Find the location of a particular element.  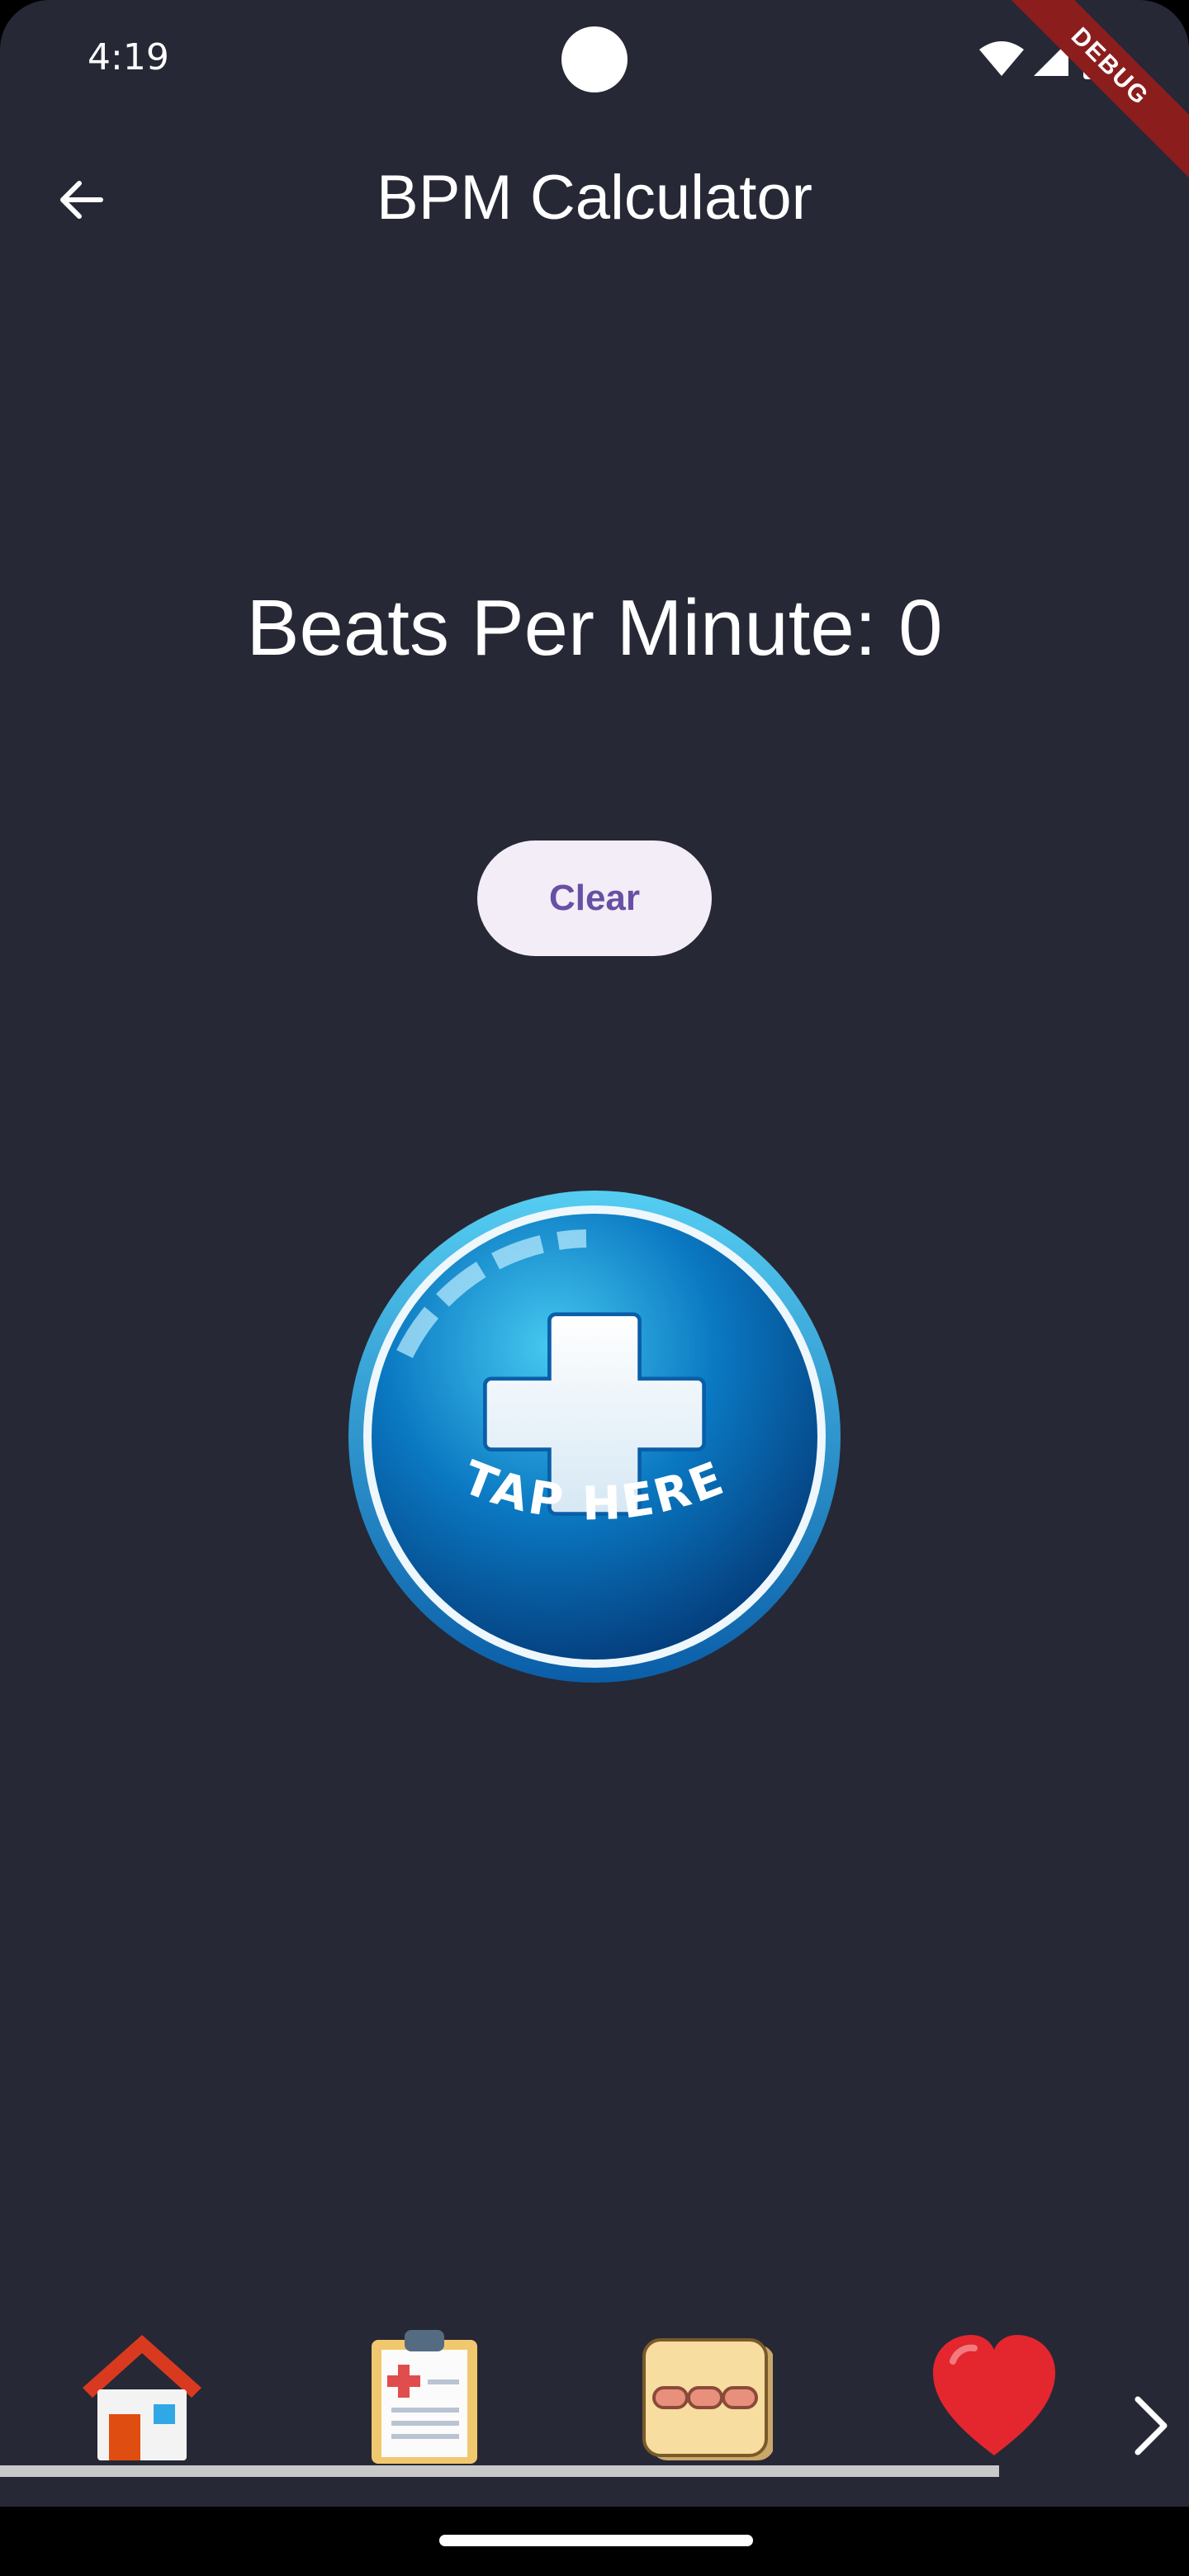

tap-here-button: TAP HERE is located at coordinates (594, 1436).